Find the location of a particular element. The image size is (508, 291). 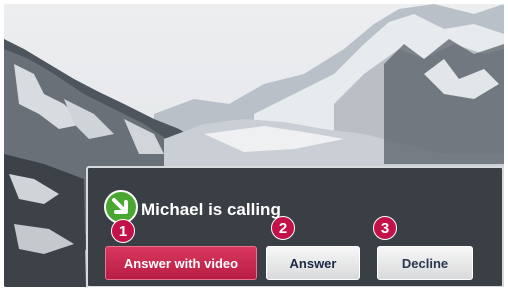

caller-title: Michael is calling is located at coordinates (211, 209).